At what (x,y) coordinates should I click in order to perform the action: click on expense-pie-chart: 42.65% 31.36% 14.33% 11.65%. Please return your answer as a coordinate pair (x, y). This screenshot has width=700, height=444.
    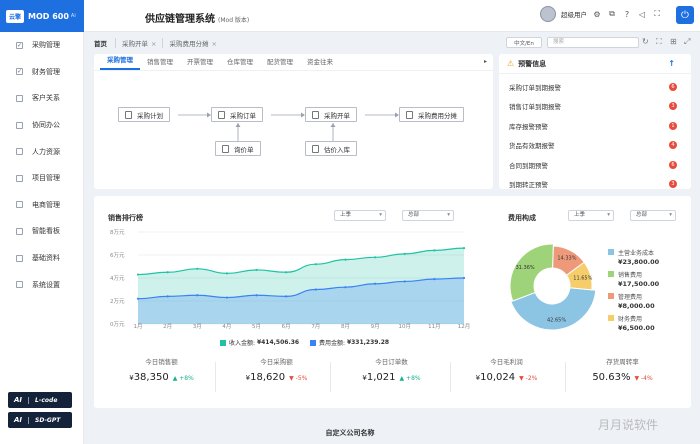
    Looking at the image, I should click on (553, 287).